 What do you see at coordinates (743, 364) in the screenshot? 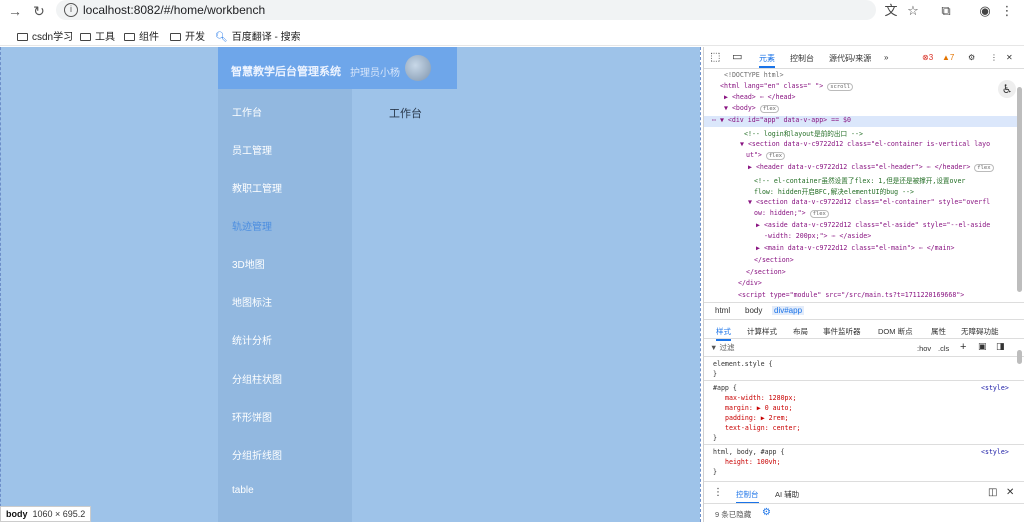
I see `css-line: element.style {` at bounding box center [743, 364].